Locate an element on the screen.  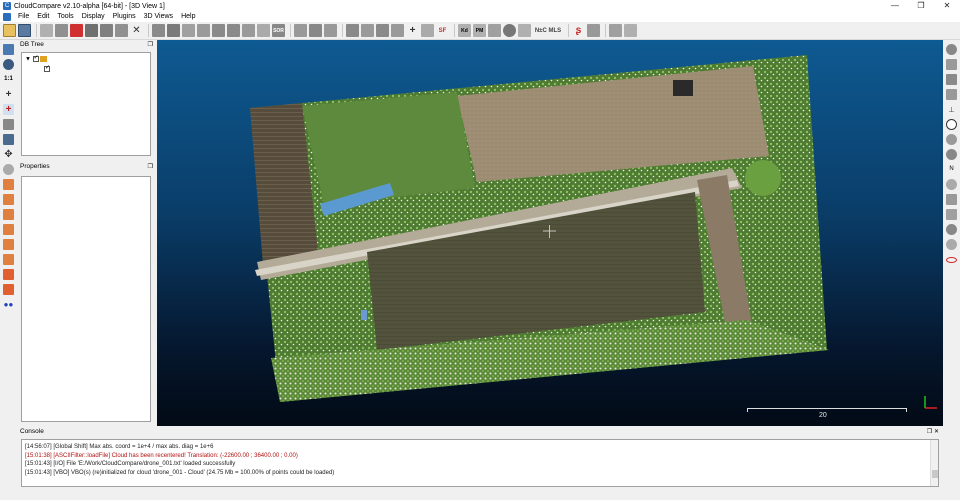
properties-panel is located at coordinates (86, 299).